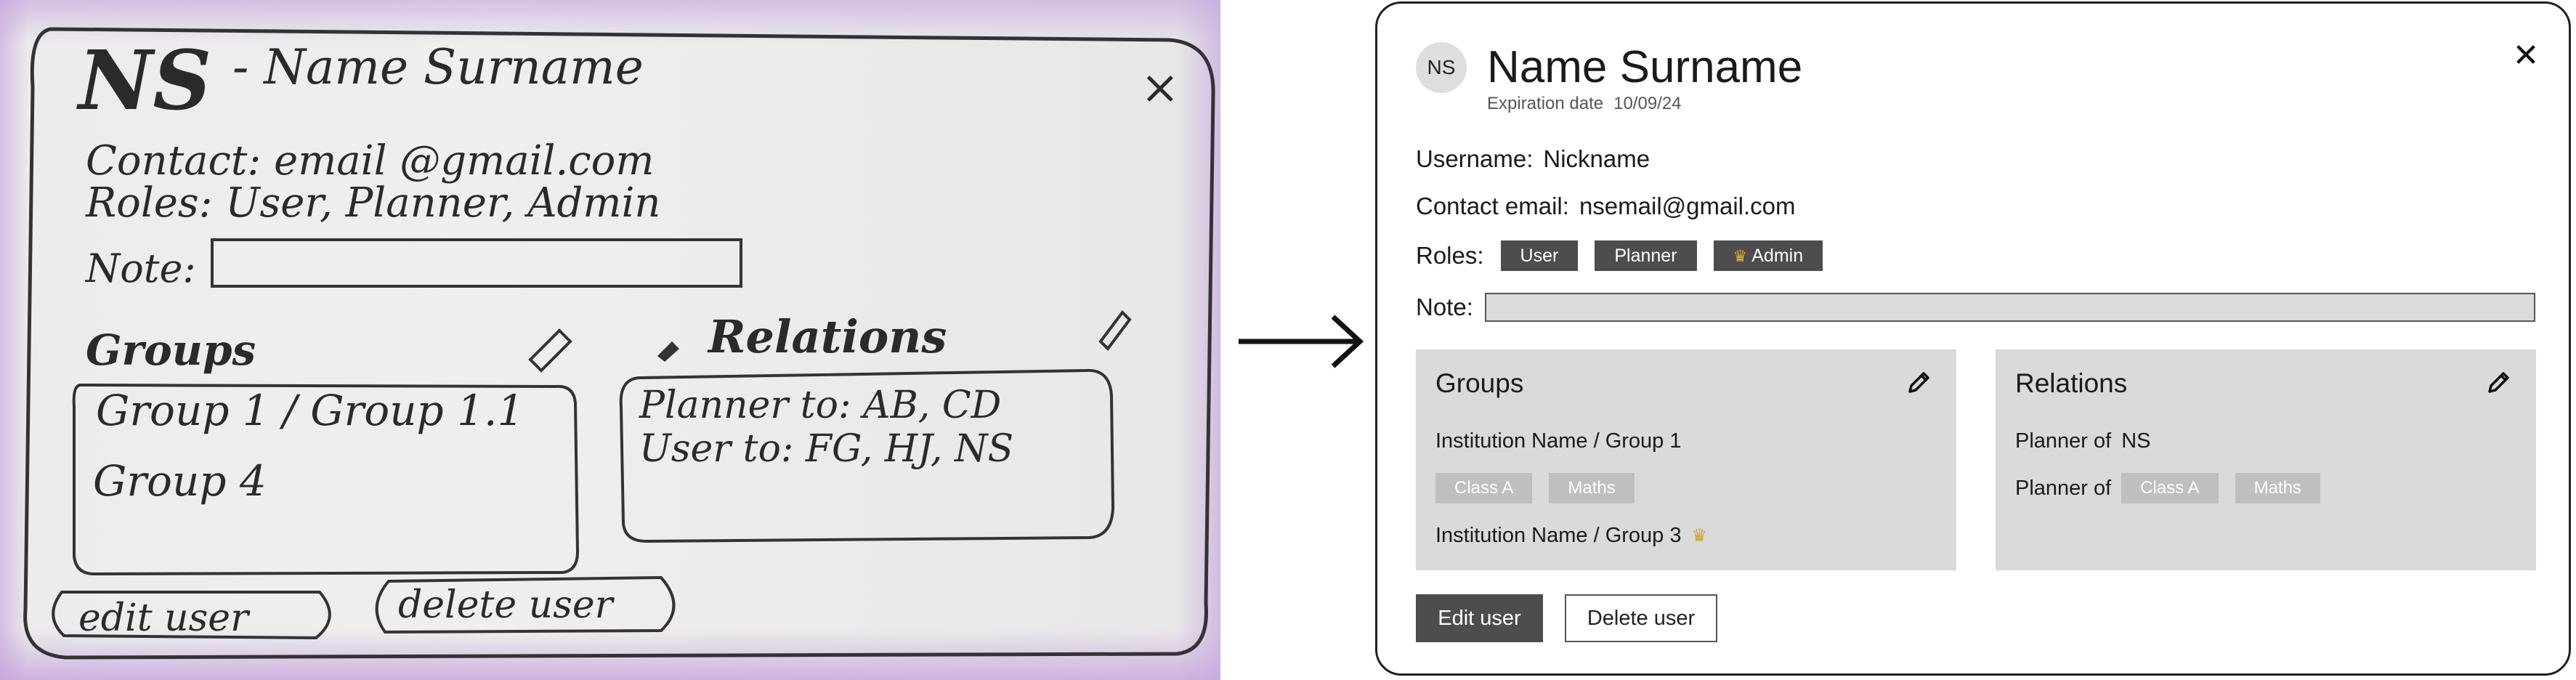  What do you see at coordinates (1597, 158) in the screenshot?
I see `username-value: Nickname` at bounding box center [1597, 158].